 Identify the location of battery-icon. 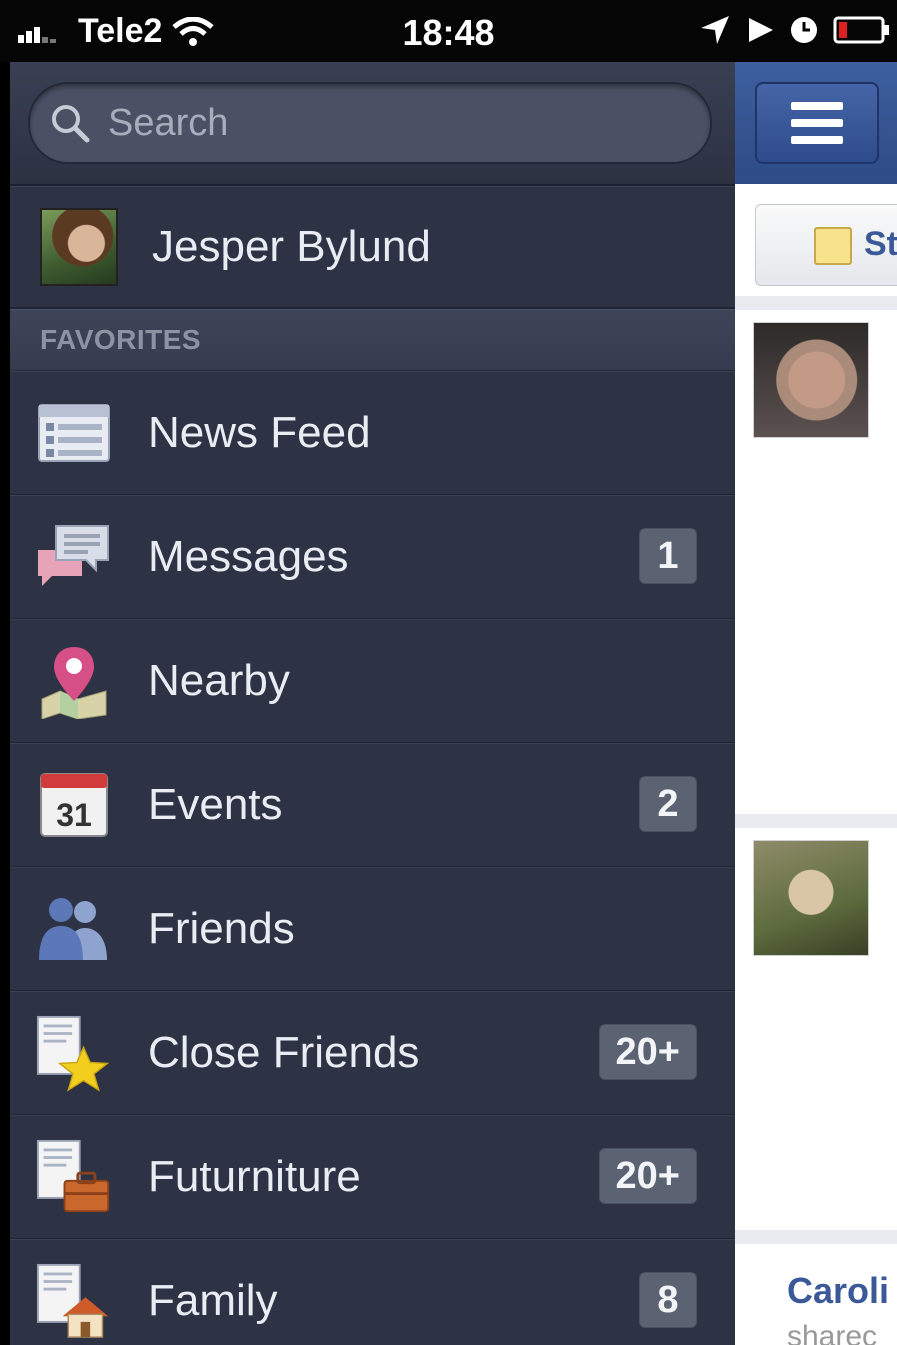
(861, 30).